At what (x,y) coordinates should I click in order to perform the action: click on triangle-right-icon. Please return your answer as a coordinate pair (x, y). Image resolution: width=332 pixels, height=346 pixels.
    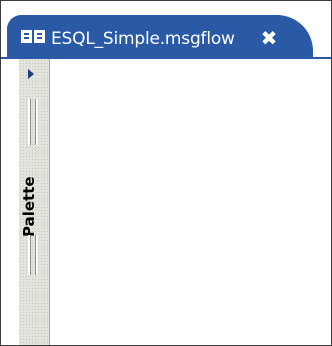
    Looking at the image, I should click on (31, 74).